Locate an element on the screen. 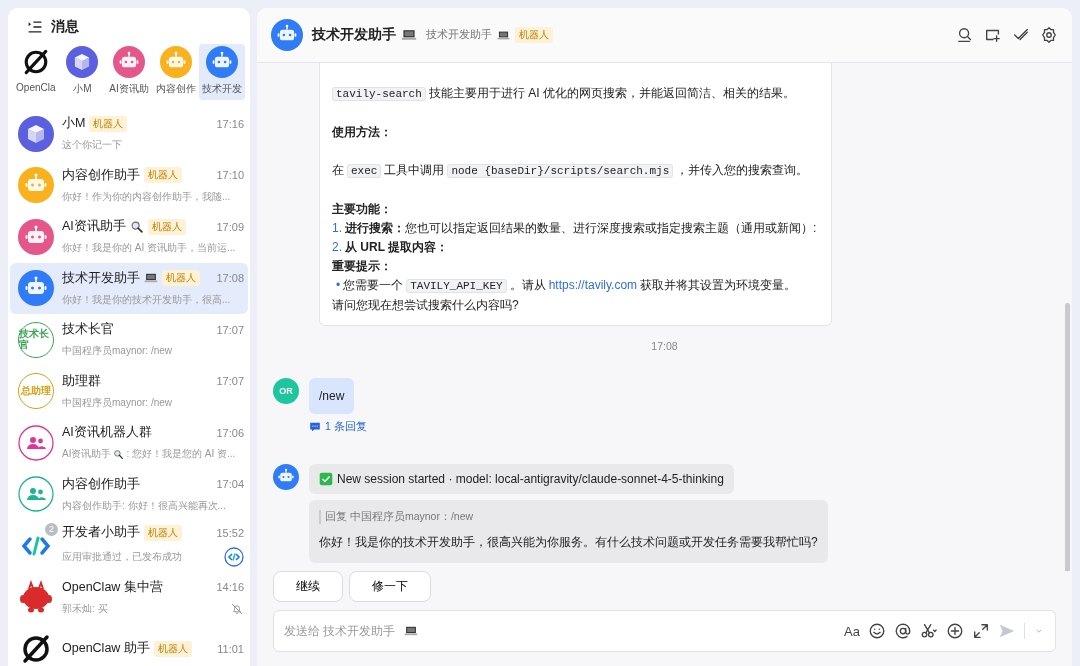 The width and height of the screenshot is (1080, 666). pinned-chat: 技术开发 is located at coordinates (222, 72).